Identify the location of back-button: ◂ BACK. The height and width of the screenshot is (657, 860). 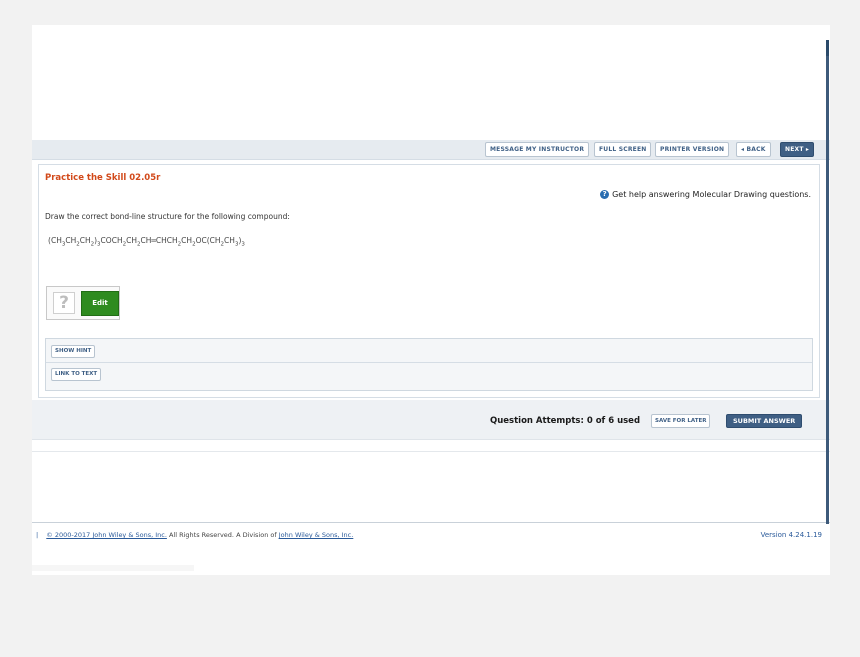
(753, 149).